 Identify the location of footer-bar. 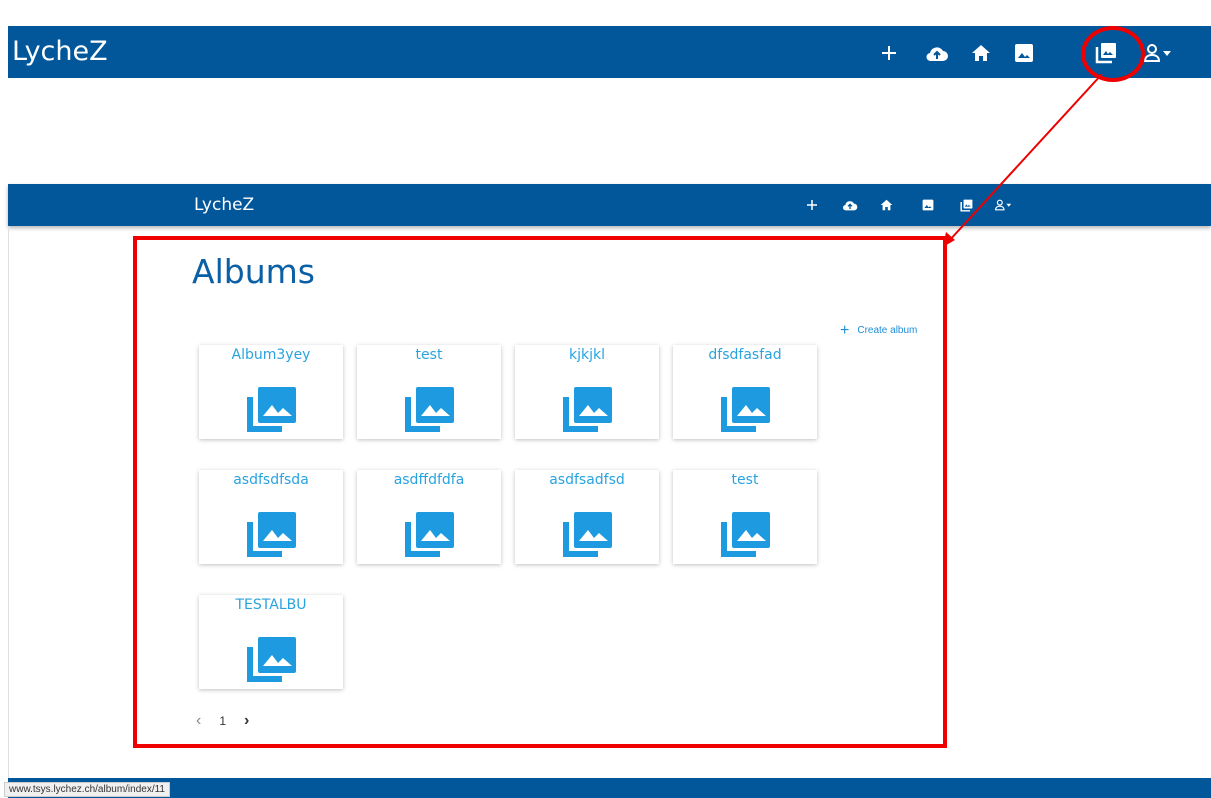
(609, 788).